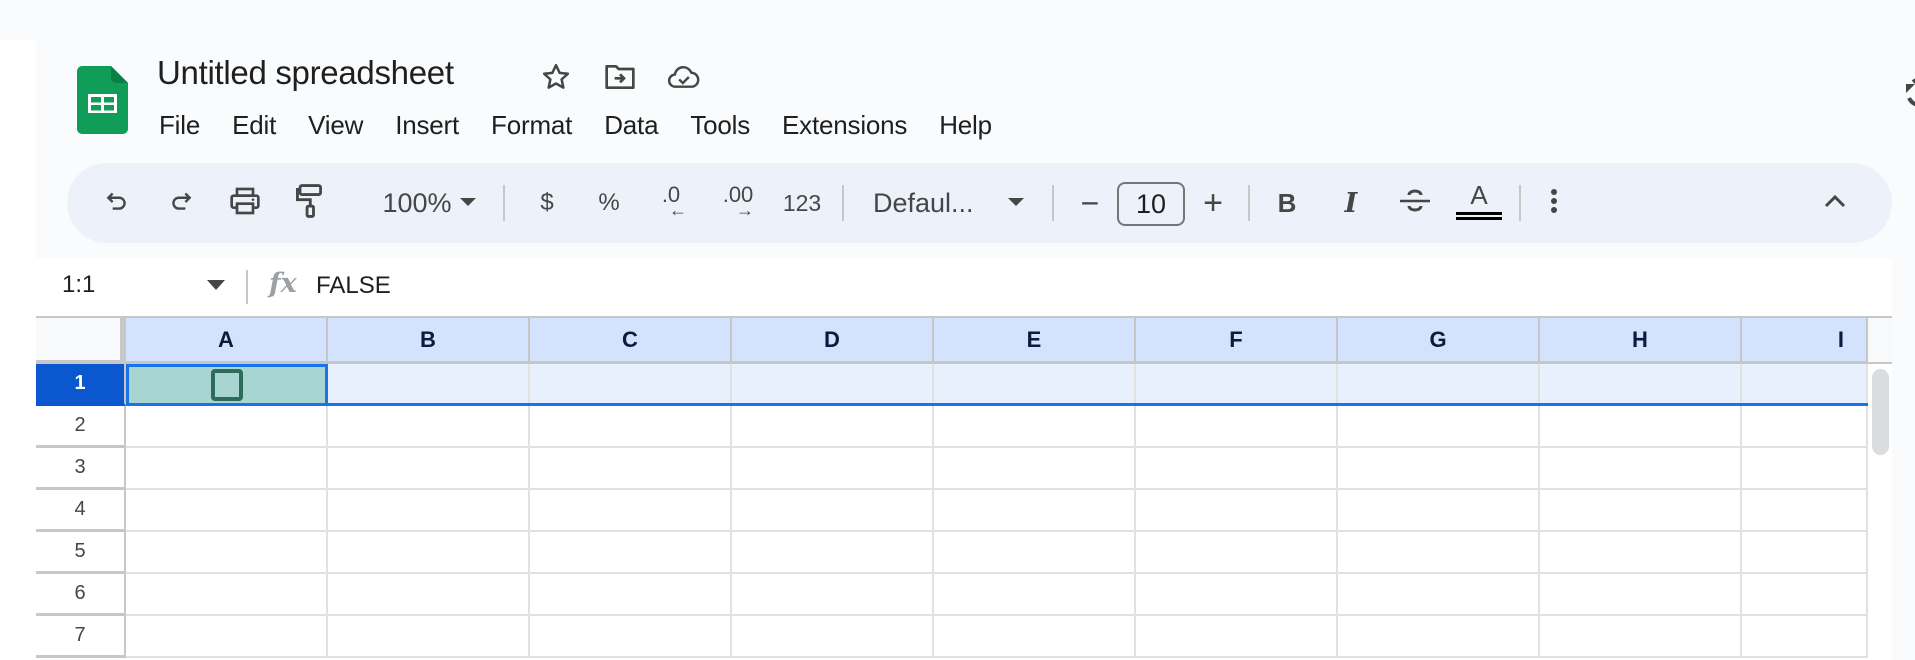 This screenshot has width=1915, height=660. What do you see at coordinates (1439, 595) in the screenshot?
I see `cell-g6` at bounding box center [1439, 595].